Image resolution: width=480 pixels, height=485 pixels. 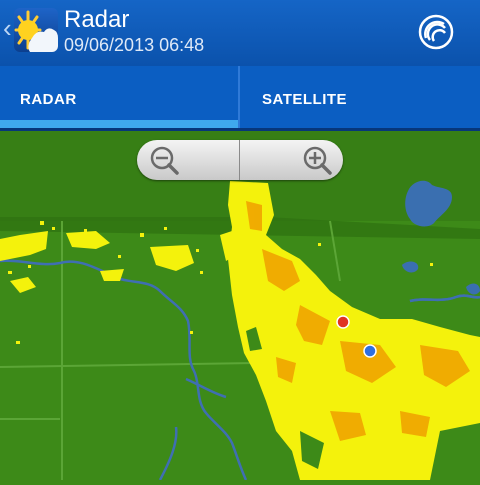 What do you see at coordinates (134, 45) in the screenshot?
I see `radar-timestamp: 09/06/2013 06:48` at bounding box center [134, 45].